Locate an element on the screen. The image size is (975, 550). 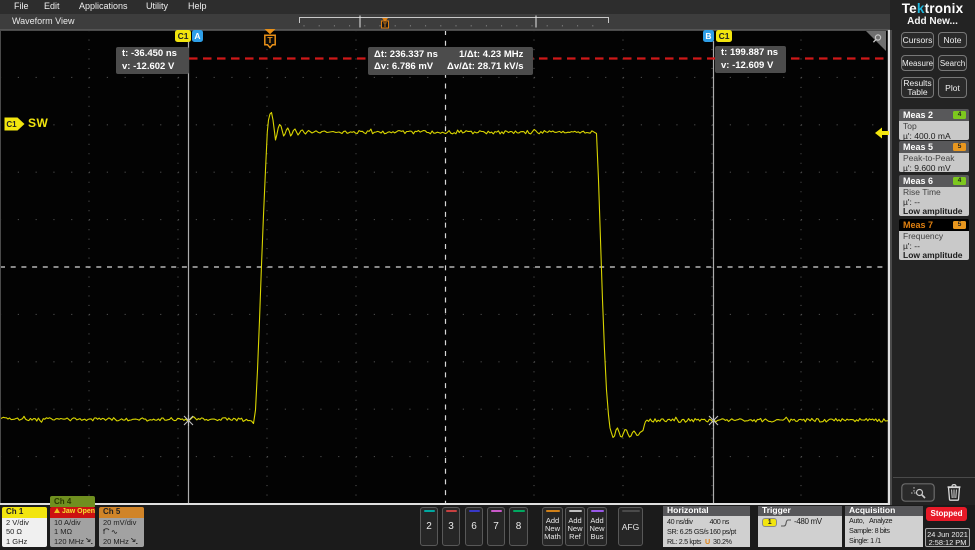
svg-text: C1 is located at coordinates (11, 124).